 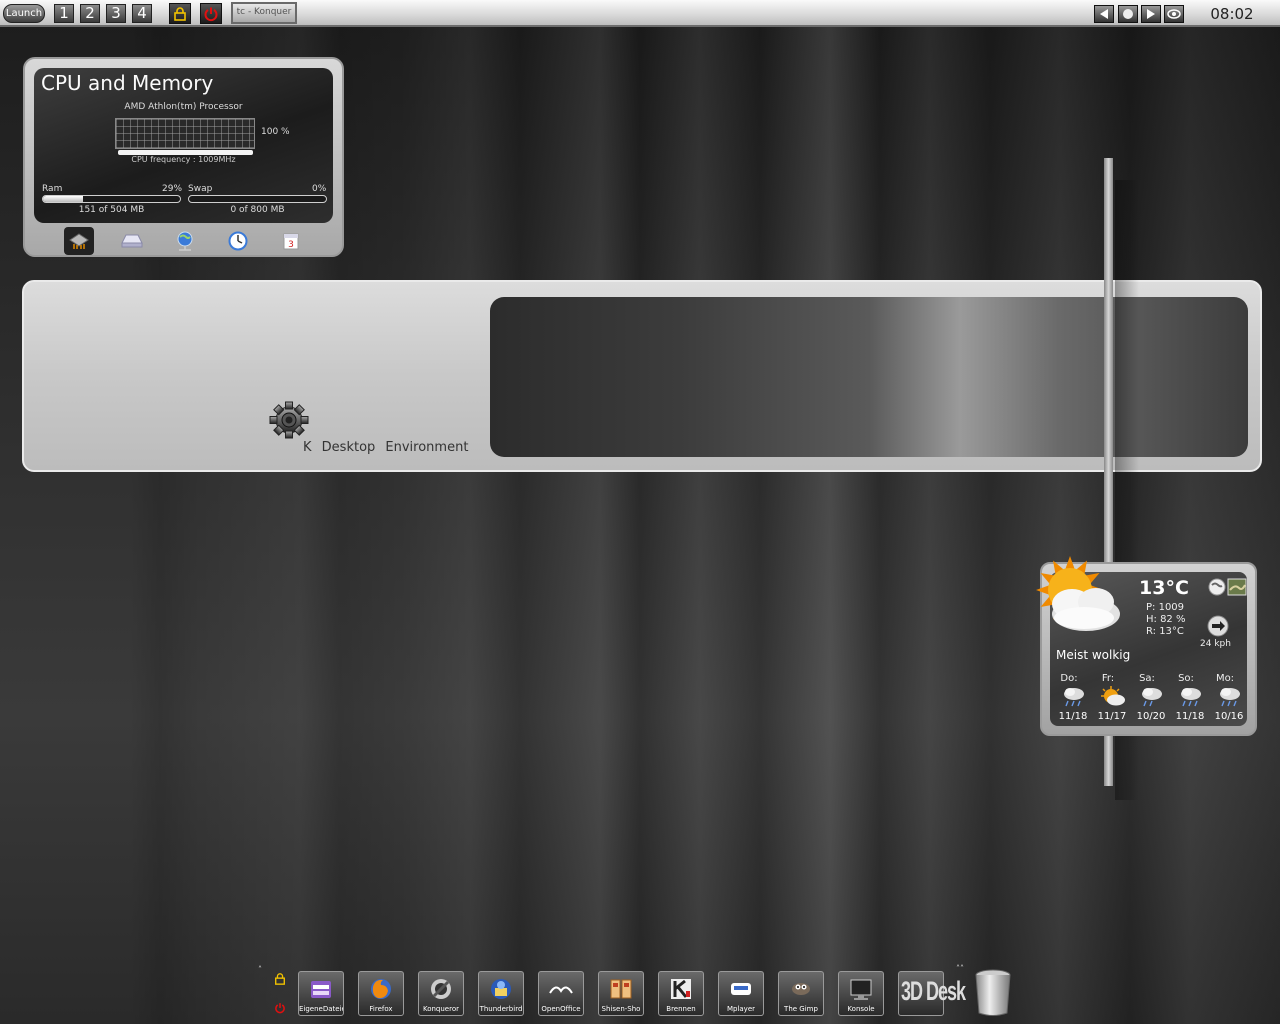 I want to click on forecast-day: Fr:, so click(x=1108, y=678).